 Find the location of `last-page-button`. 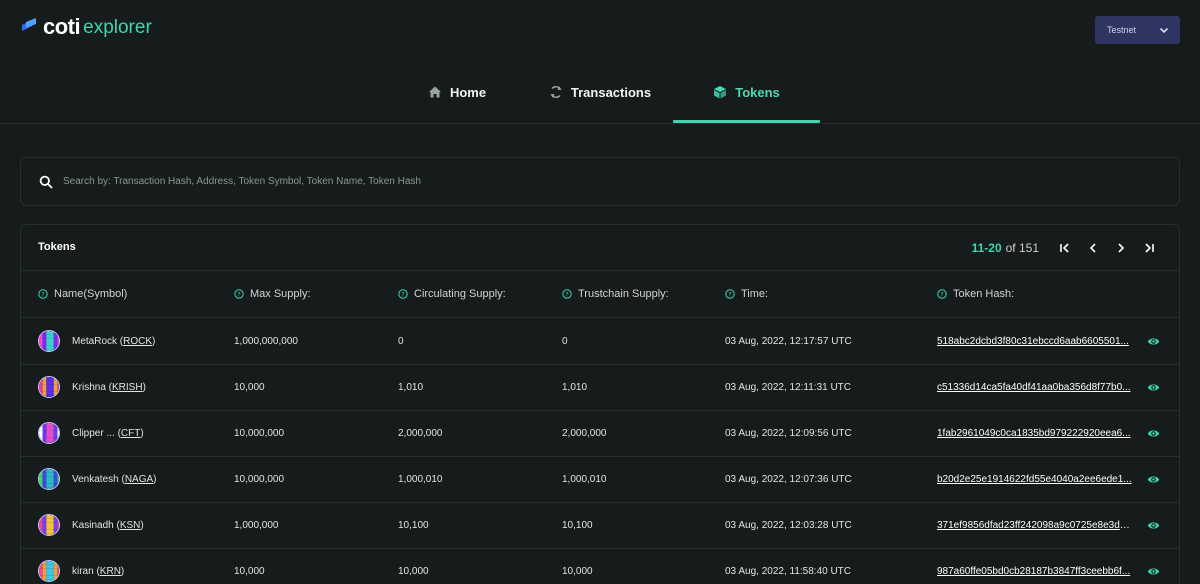

last-page-button is located at coordinates (1149, 248).